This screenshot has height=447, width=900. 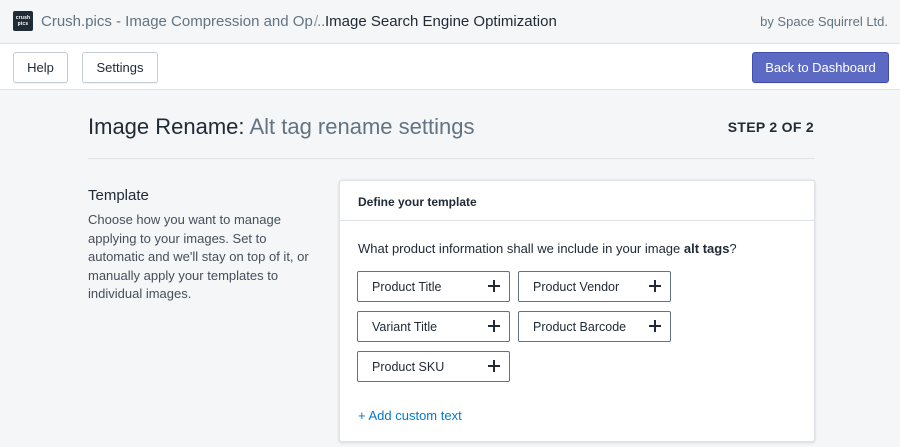 I want to click on chip-label: Variant Title, so click(x=405, y=327).